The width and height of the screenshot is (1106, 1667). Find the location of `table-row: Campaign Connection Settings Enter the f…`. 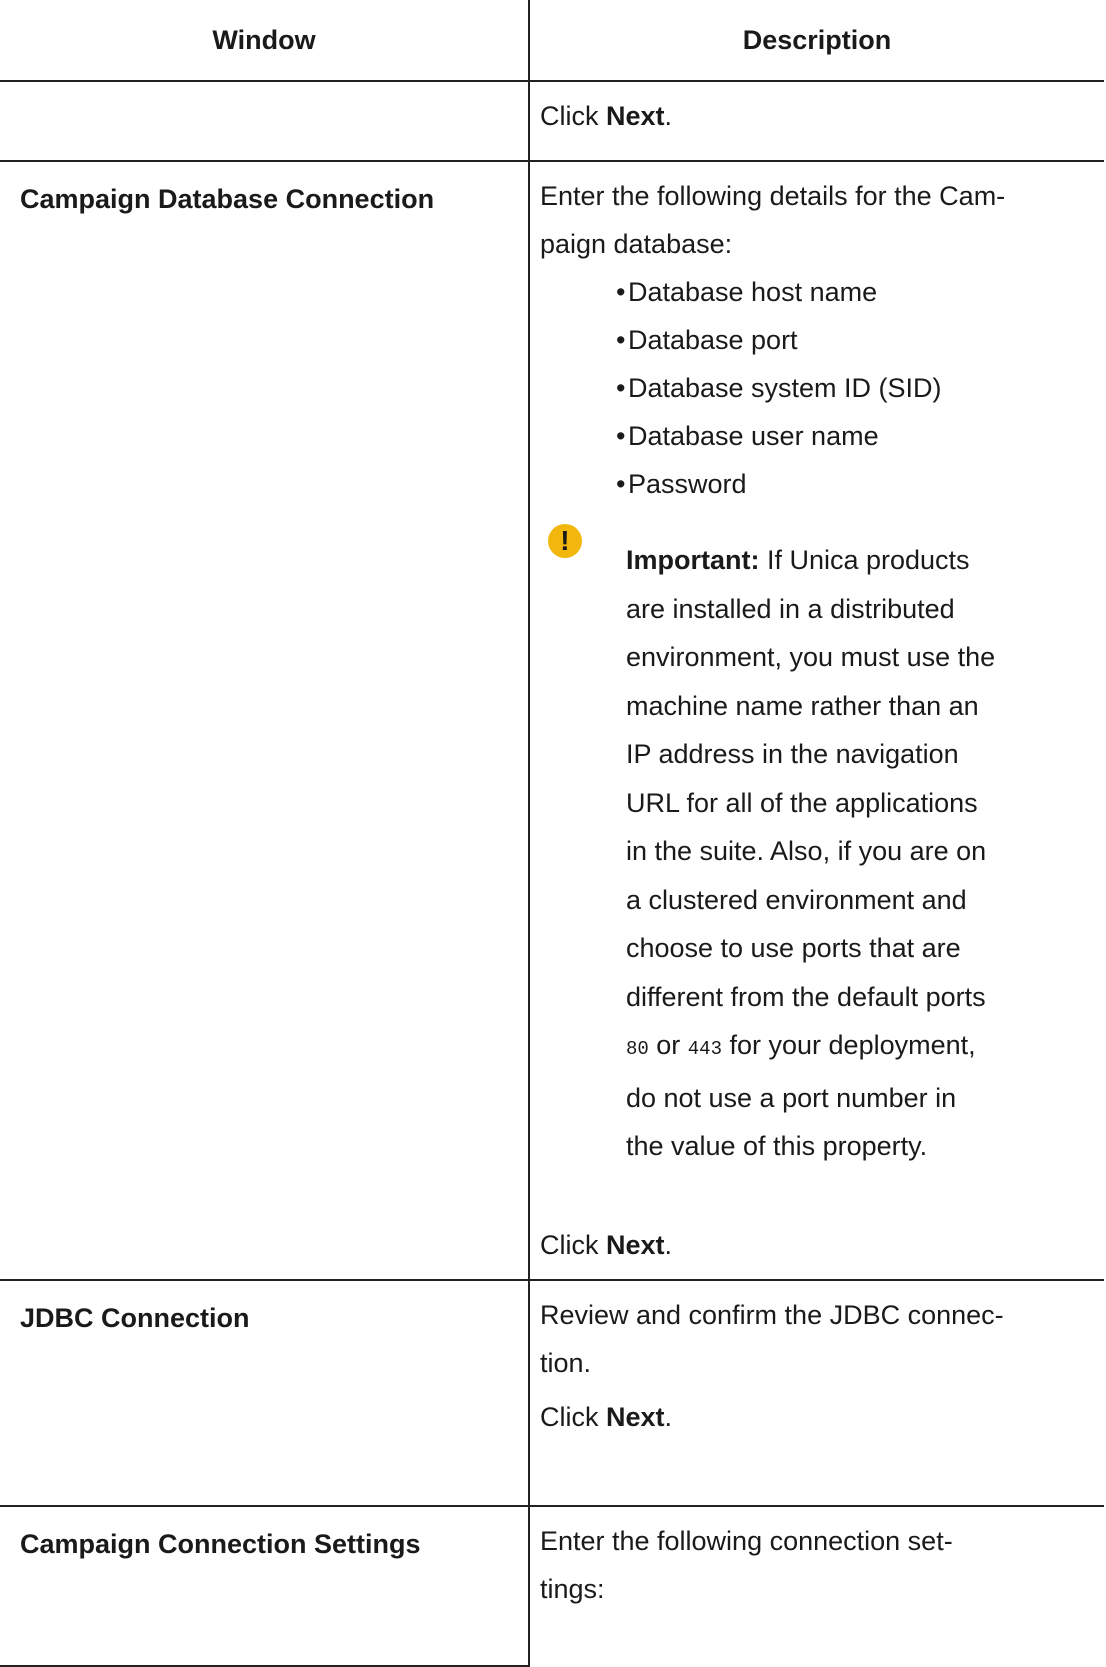

table-row: Campaign Connection Settings Enter the f… is located at coordinates (552, 1585).